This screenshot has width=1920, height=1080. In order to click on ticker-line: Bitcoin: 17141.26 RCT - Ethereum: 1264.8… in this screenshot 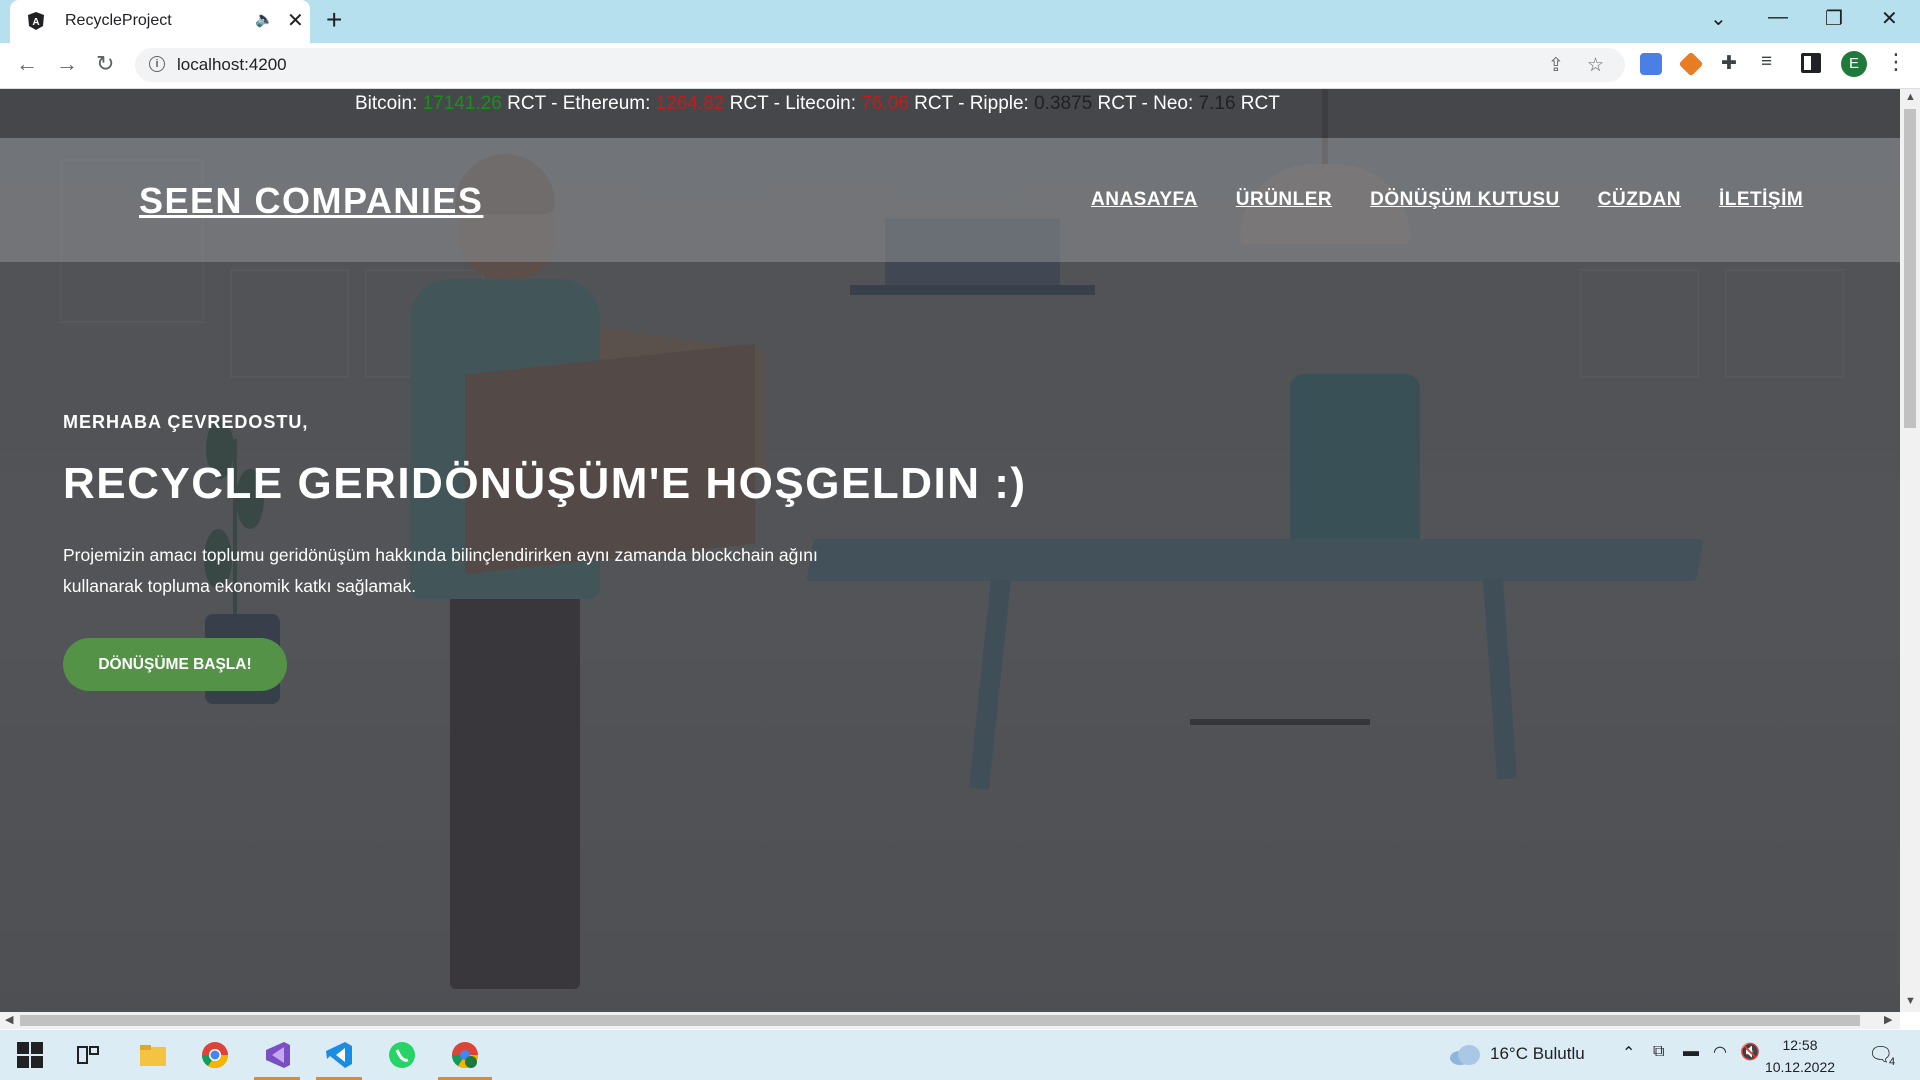, I will do `click(817, 104)`.